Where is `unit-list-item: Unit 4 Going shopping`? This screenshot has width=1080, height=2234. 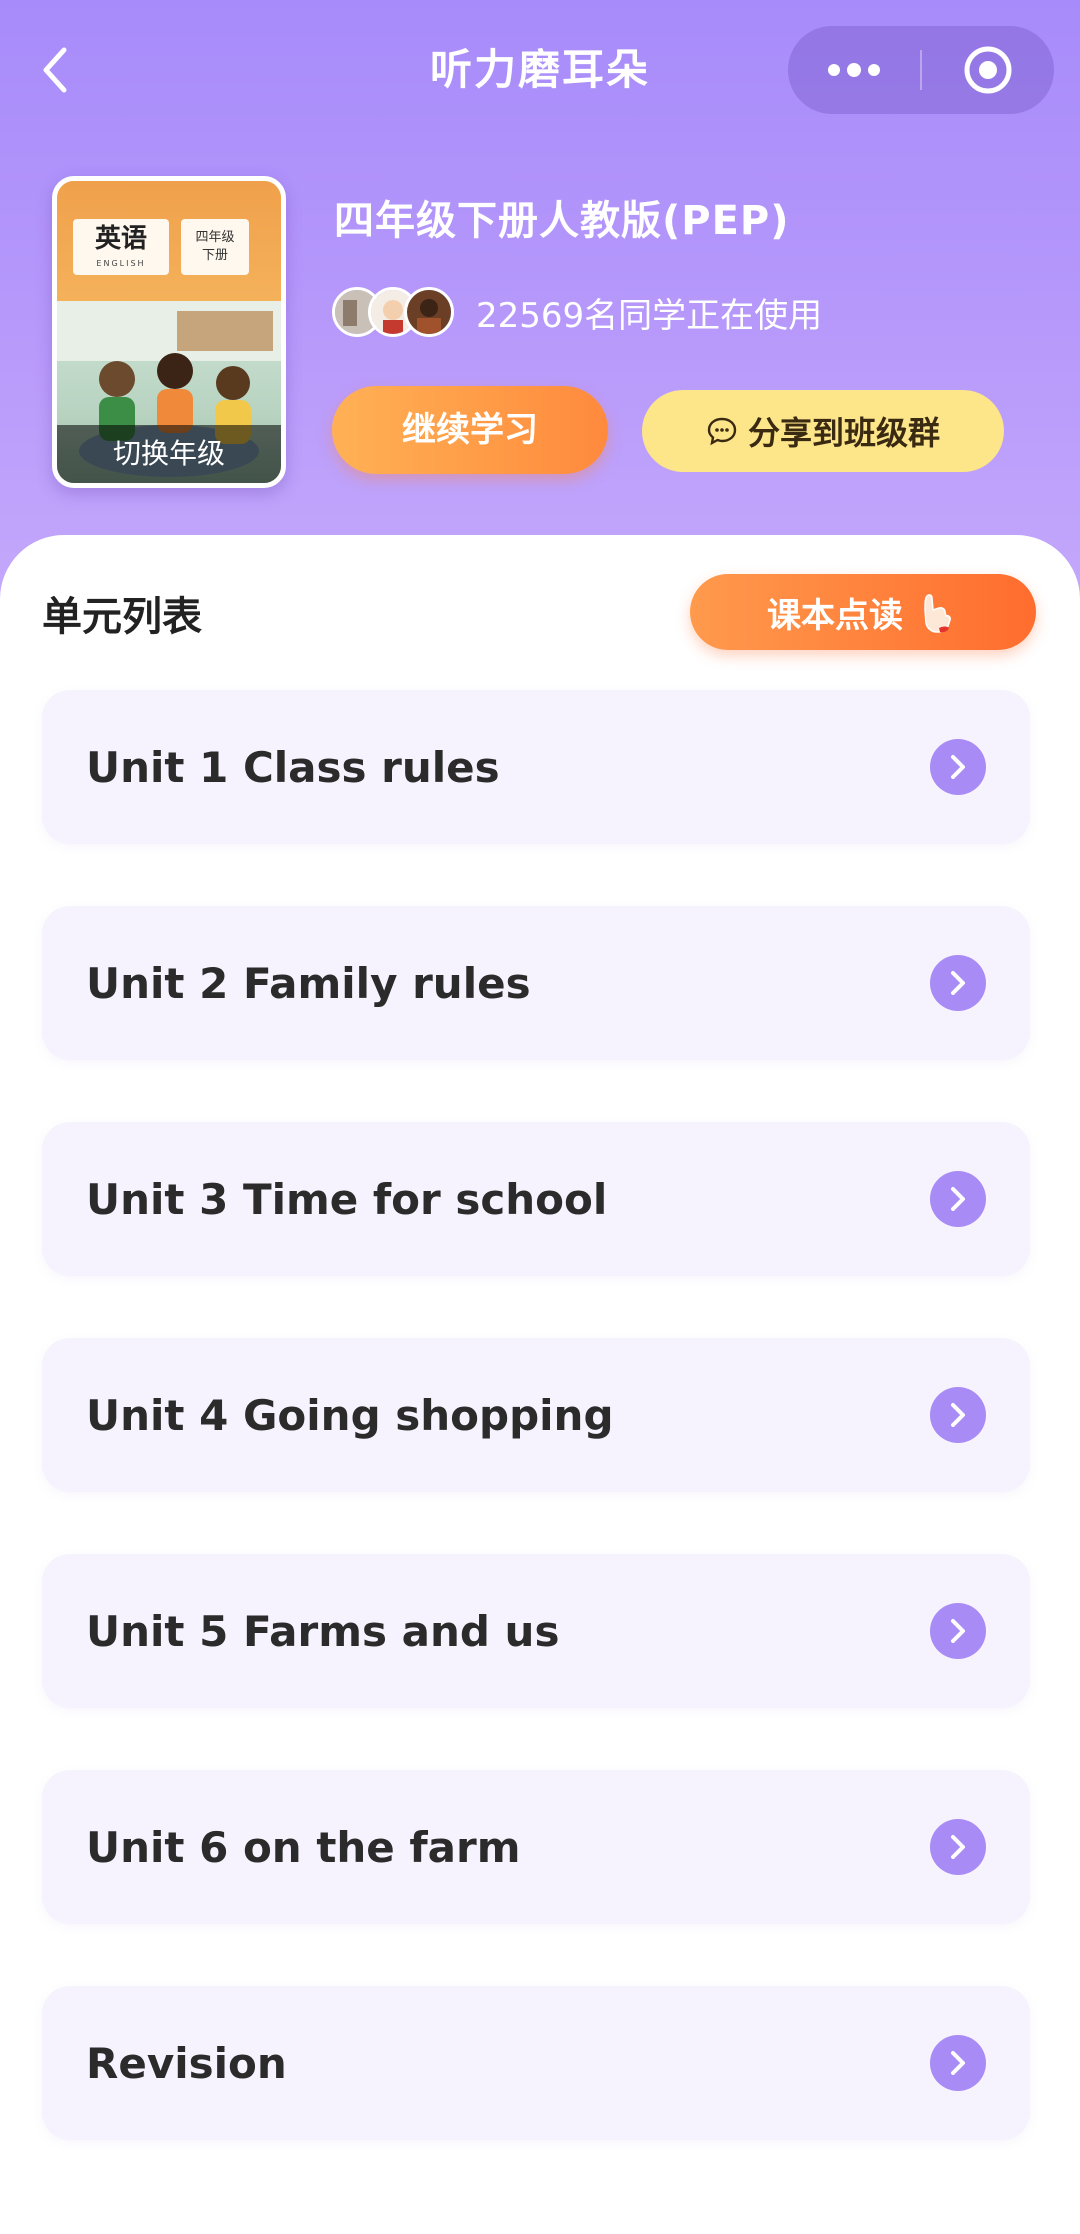 unit-list-item: Unit 4 Going shopping is located at coordinates (536, 1415).